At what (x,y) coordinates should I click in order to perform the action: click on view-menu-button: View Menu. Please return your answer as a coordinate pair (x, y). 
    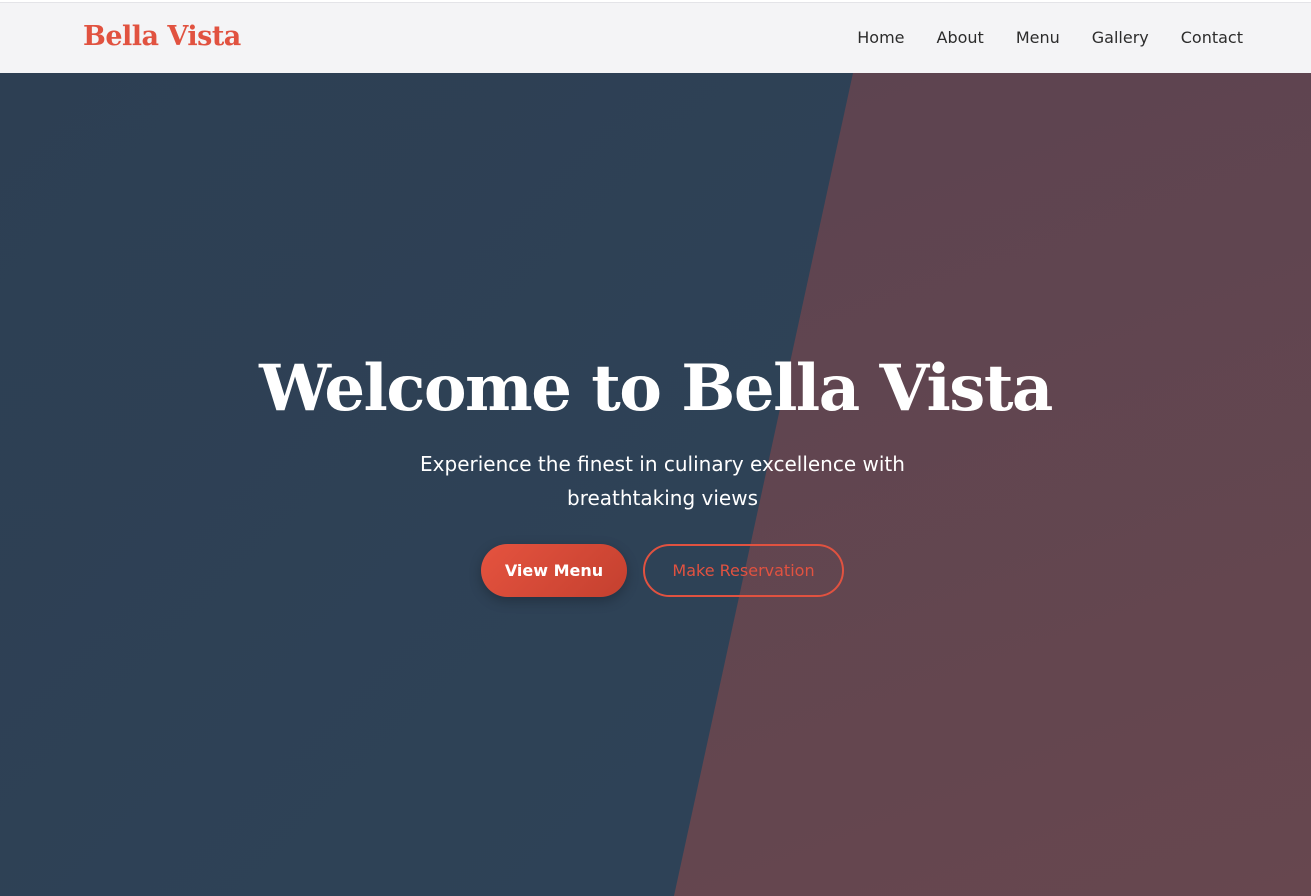
    Looking at the image, I should click on (554, 570).